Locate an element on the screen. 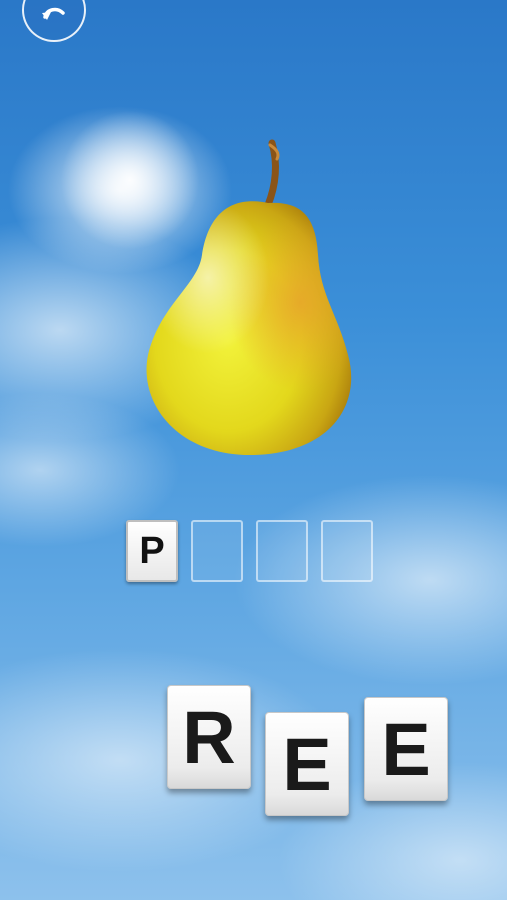 The height and width of the screenshot is (900, 507). answer-slot-1: P is located at coordinates (152, 551).